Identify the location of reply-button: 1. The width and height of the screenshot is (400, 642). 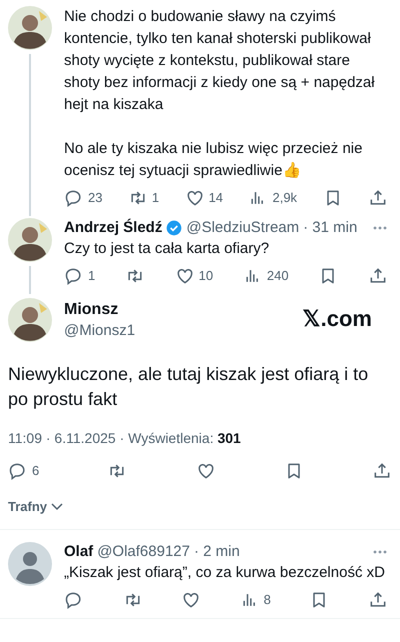
(80, 276).